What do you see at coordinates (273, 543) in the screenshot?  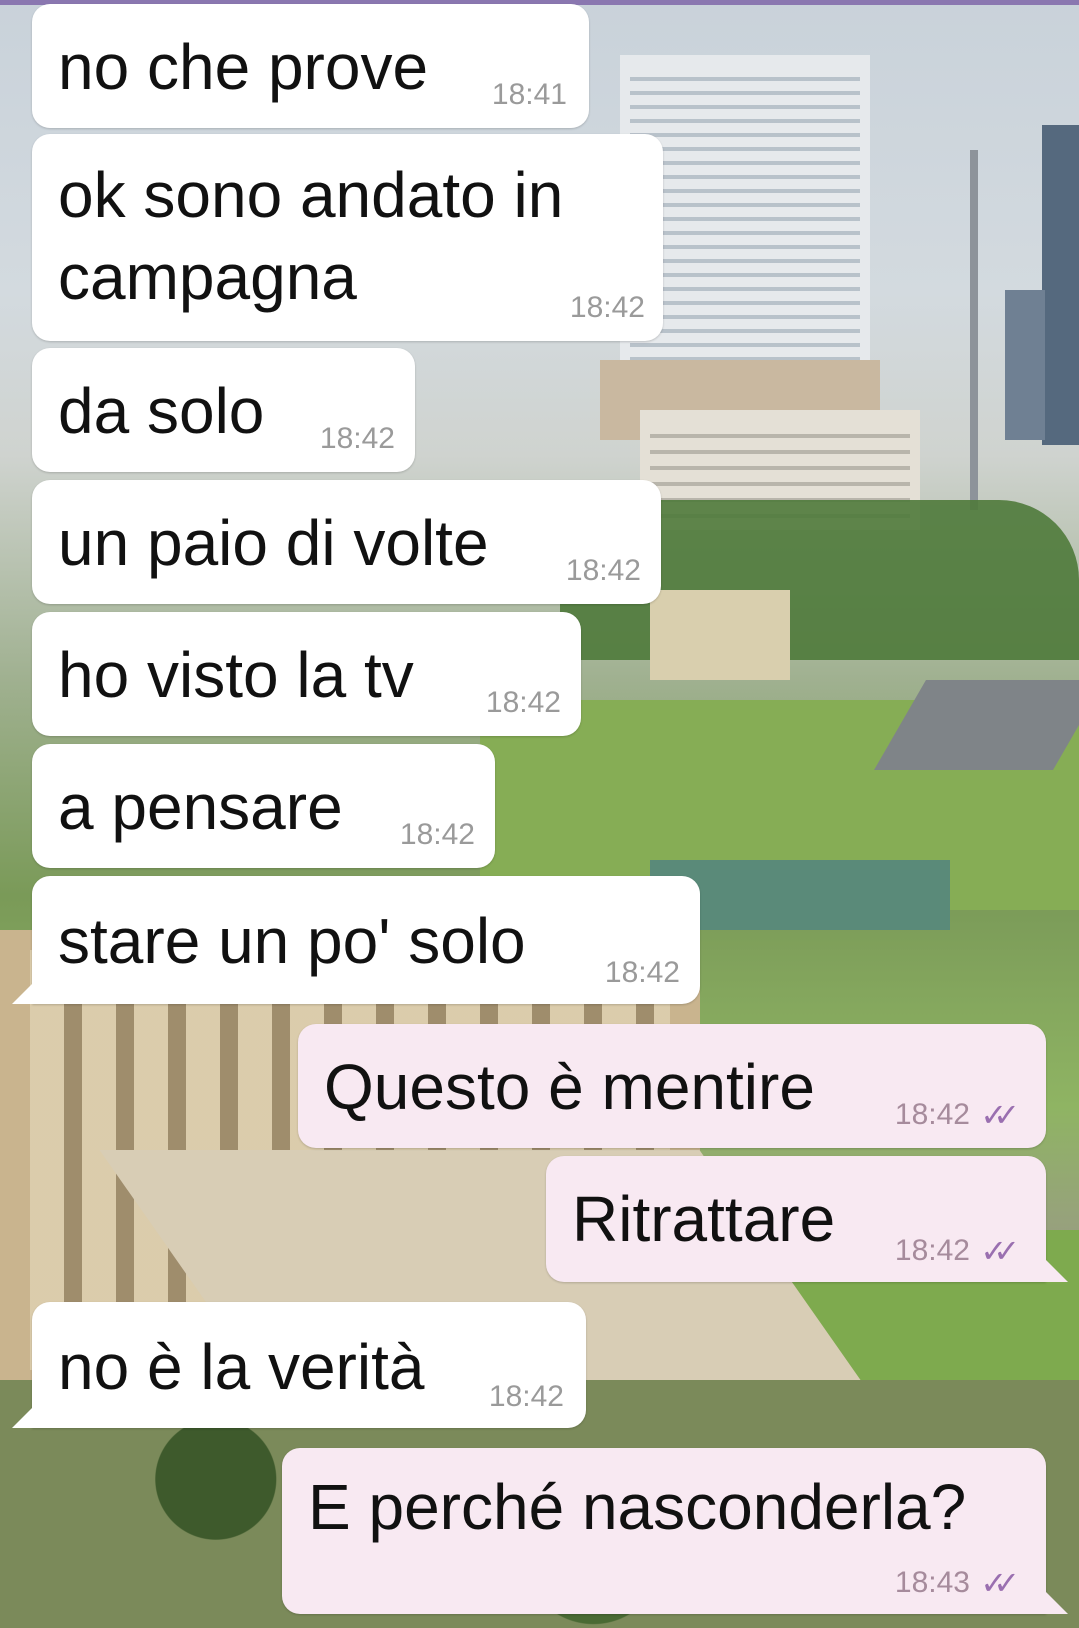 I see `message-text: un paio di volte` at bounding box center [273, 543].